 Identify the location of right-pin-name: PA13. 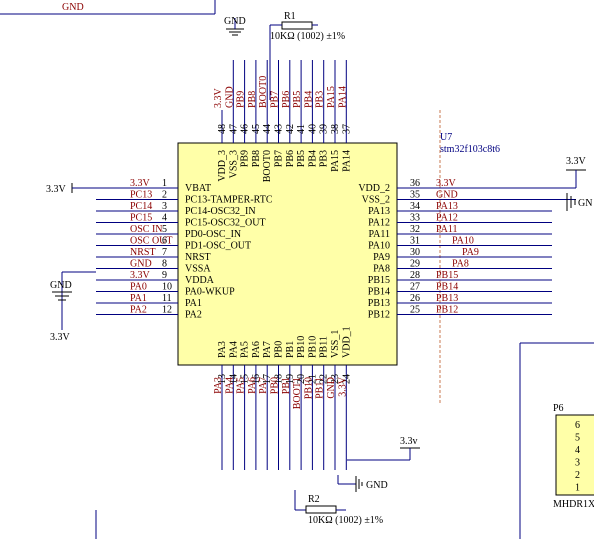
(379, 211).